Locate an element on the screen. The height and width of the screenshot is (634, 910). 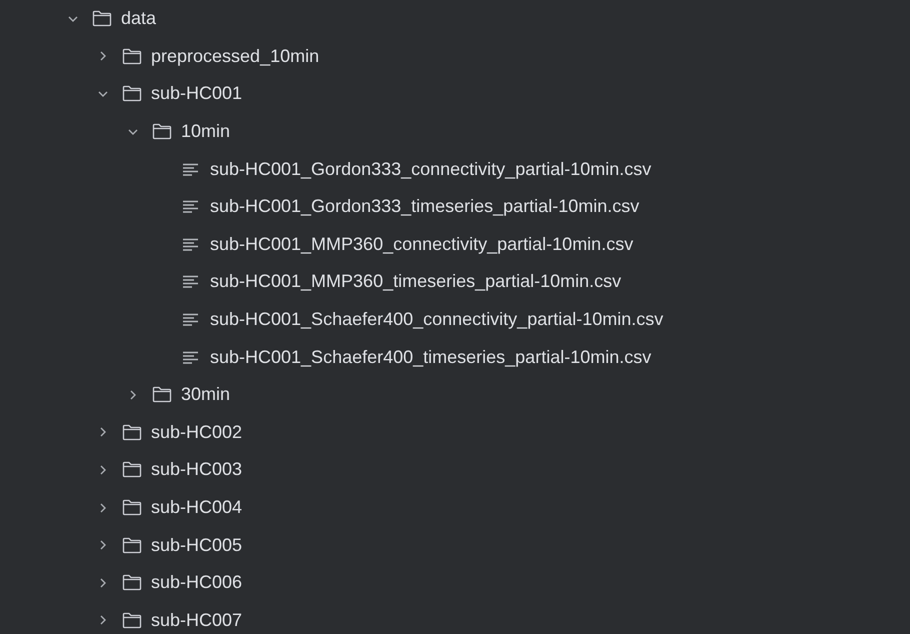
folder-item: sub-HC007 is located at coordinates (455, 618).